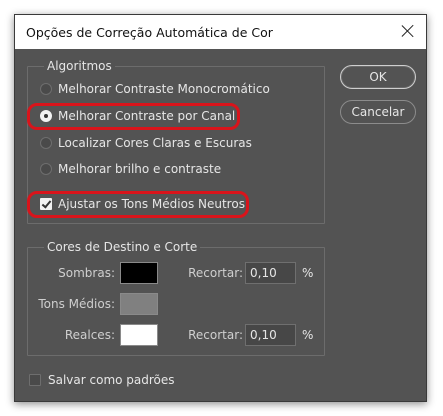  What do you see at coordinates (151, 204) in the screenshot?
I see `checkbox-label: Ajustar os Tons Médios Neutros` at bounding box center [151, 204].